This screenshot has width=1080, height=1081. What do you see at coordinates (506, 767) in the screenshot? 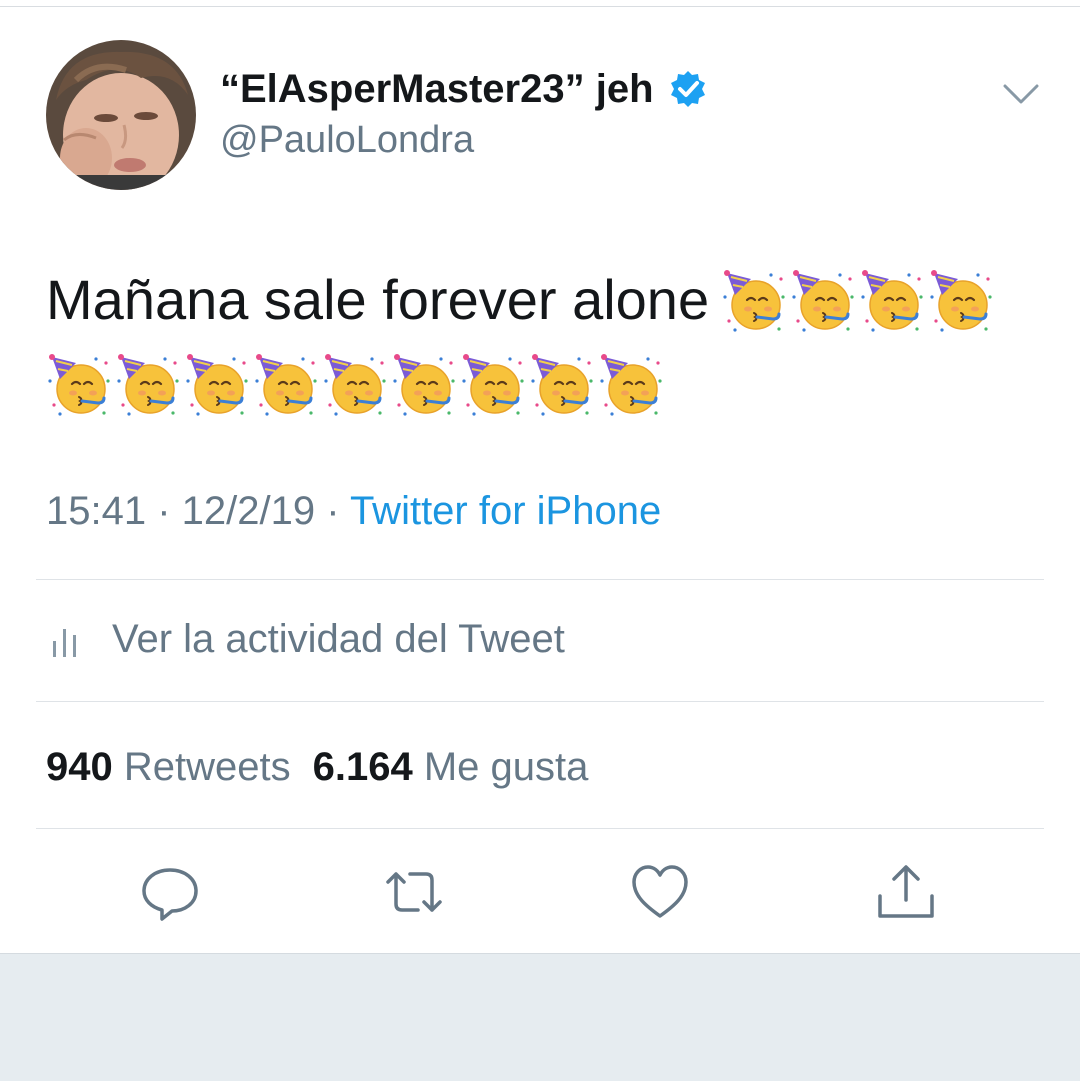
I see `likes-label: Me gusta` at bounding box center [506, 767].